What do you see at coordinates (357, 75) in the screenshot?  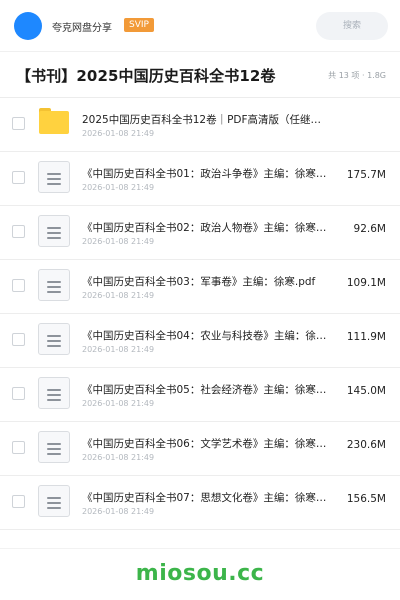 I see `share-meta: 共 13 项 · 1.8G` at bounding box center [357, 75].